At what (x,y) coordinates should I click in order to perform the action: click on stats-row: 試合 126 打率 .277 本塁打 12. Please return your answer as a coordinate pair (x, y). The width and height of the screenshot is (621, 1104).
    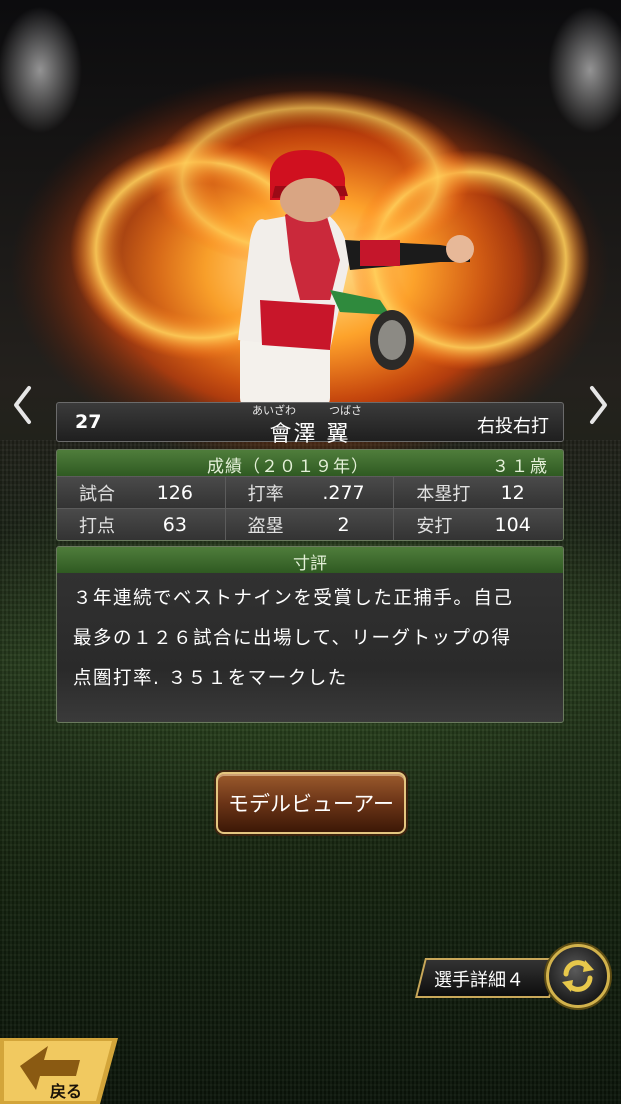
    Looking at the image, I should click on (310, 492).